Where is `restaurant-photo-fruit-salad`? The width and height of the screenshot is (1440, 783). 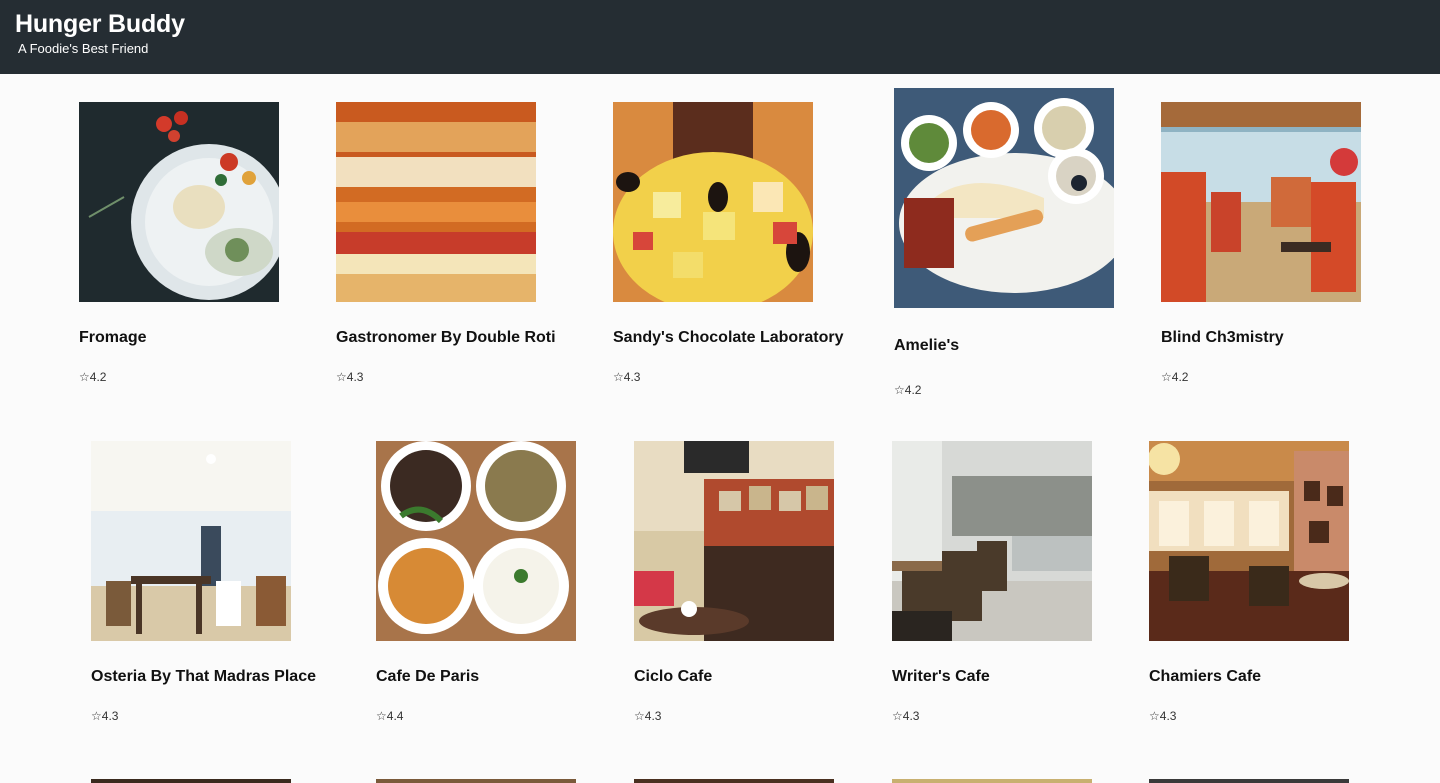 restaurant-photo-fruit-salad is located at coordinates (713, 202).